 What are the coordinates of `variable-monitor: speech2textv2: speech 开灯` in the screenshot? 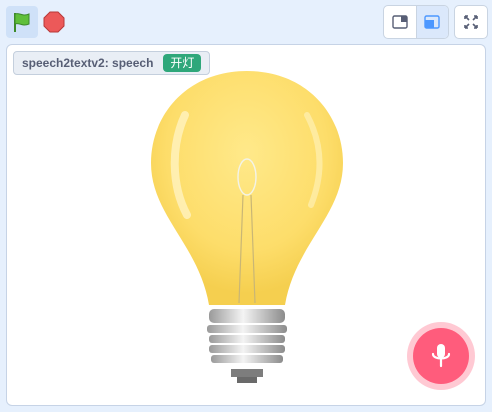 It's located at (112, 63).